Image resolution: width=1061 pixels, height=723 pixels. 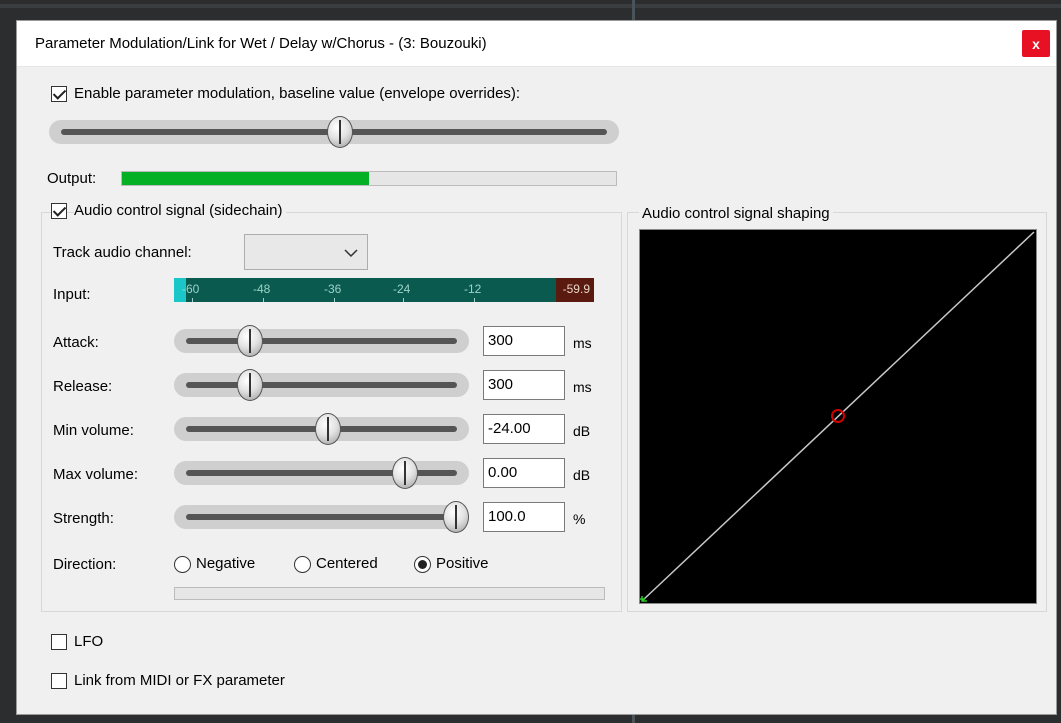 I want to click on input-label: Input:, so click(x=72, y=294).